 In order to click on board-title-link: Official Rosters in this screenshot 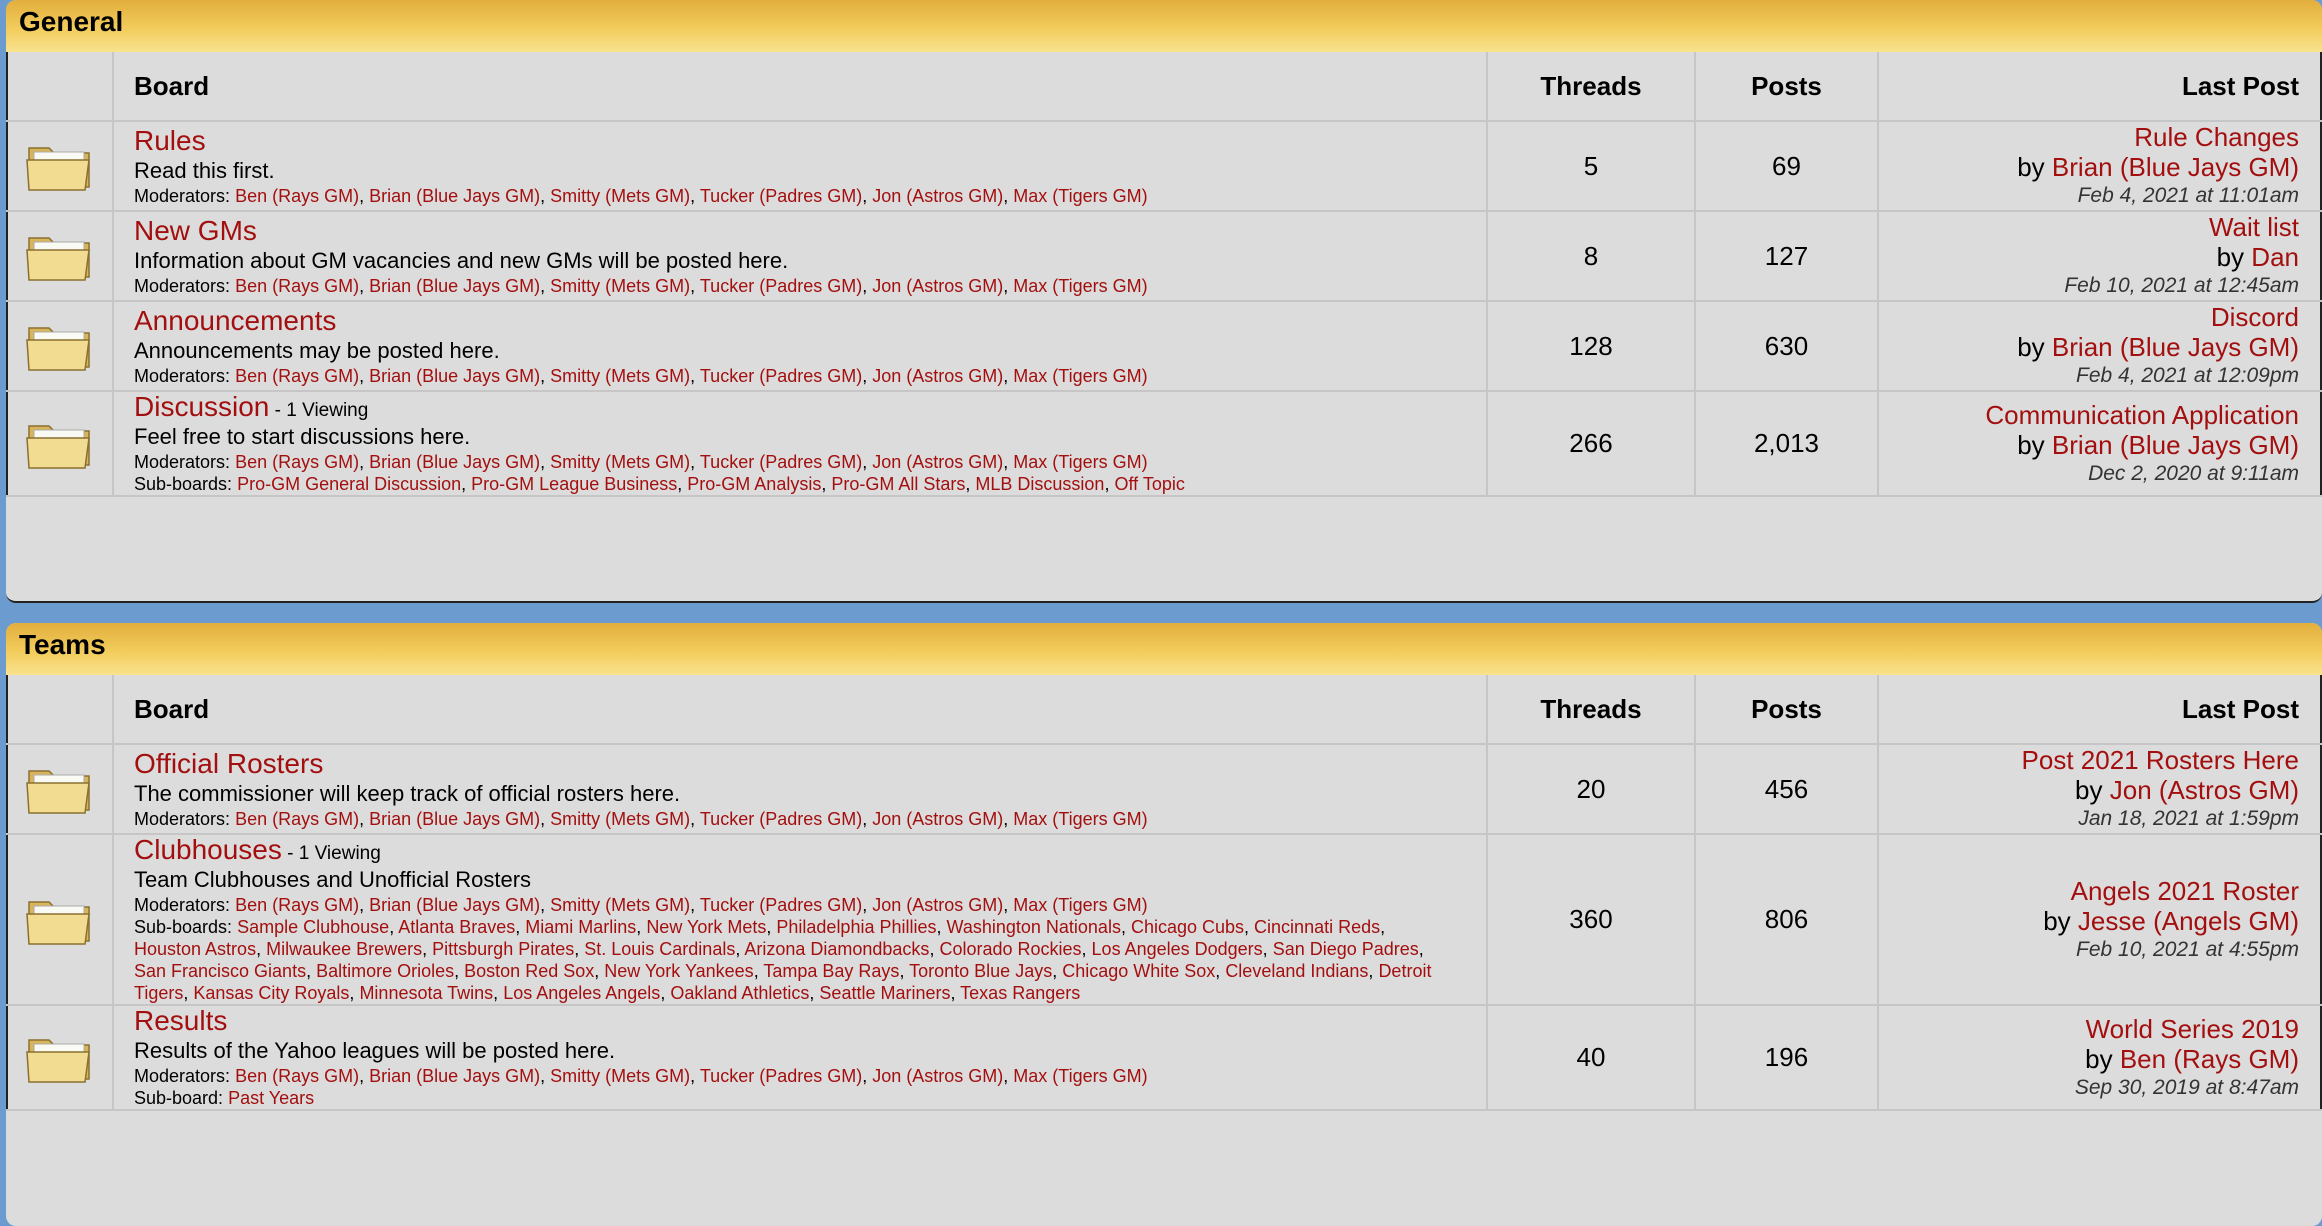, I will do `click(228, 763)`.